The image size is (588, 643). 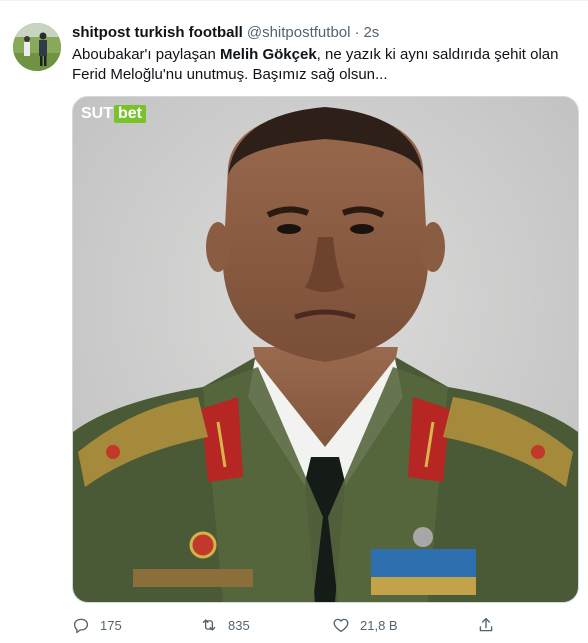 What do you see at coordinates (341, 625) in the screenshot?
I see `like-icon` at bounding box center [341, 625].